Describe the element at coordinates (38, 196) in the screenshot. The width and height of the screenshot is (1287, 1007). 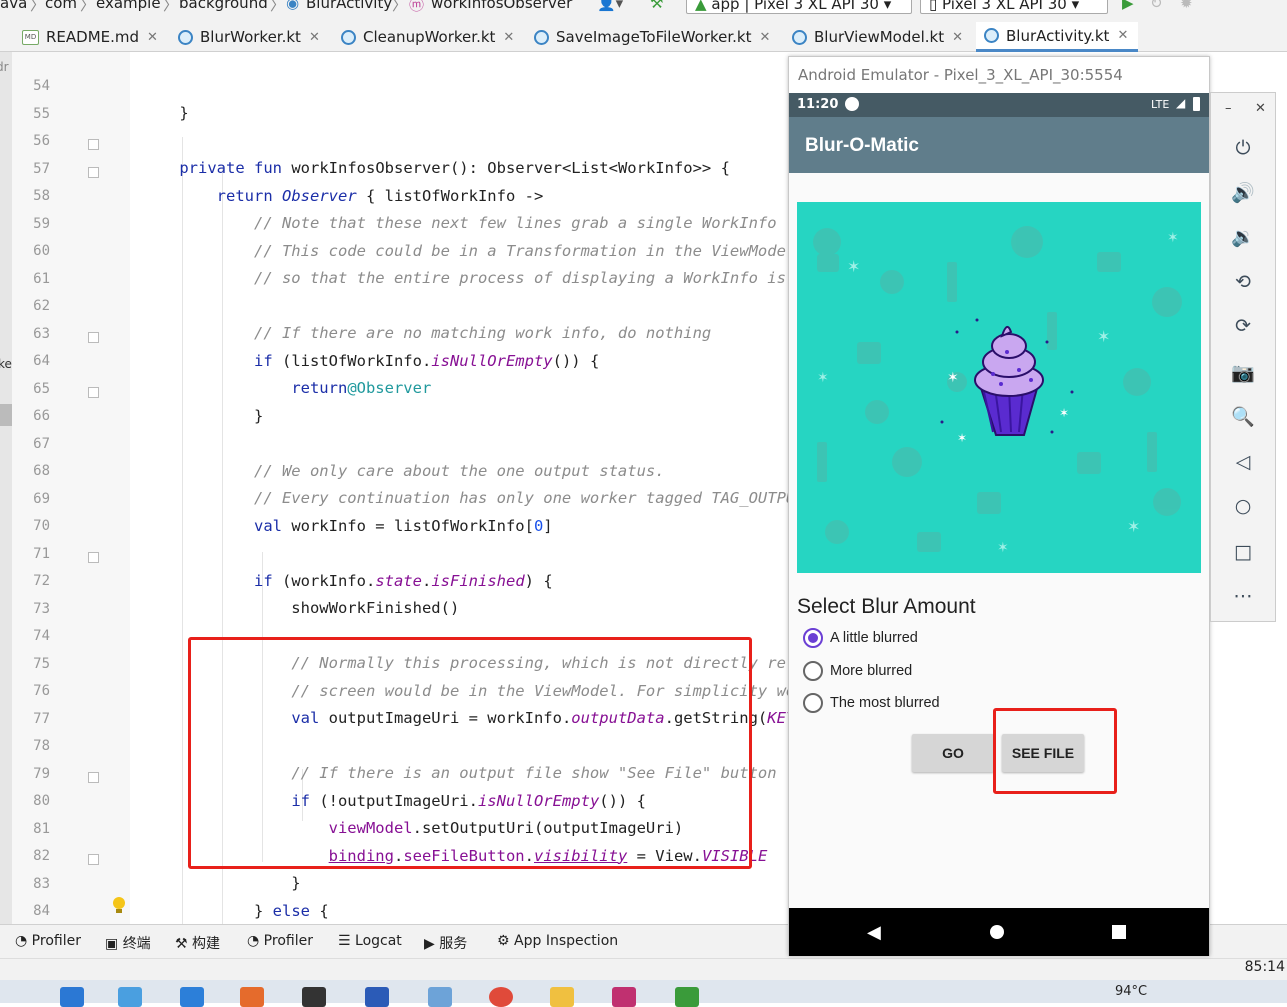
I see `line-number: 58` at that location.